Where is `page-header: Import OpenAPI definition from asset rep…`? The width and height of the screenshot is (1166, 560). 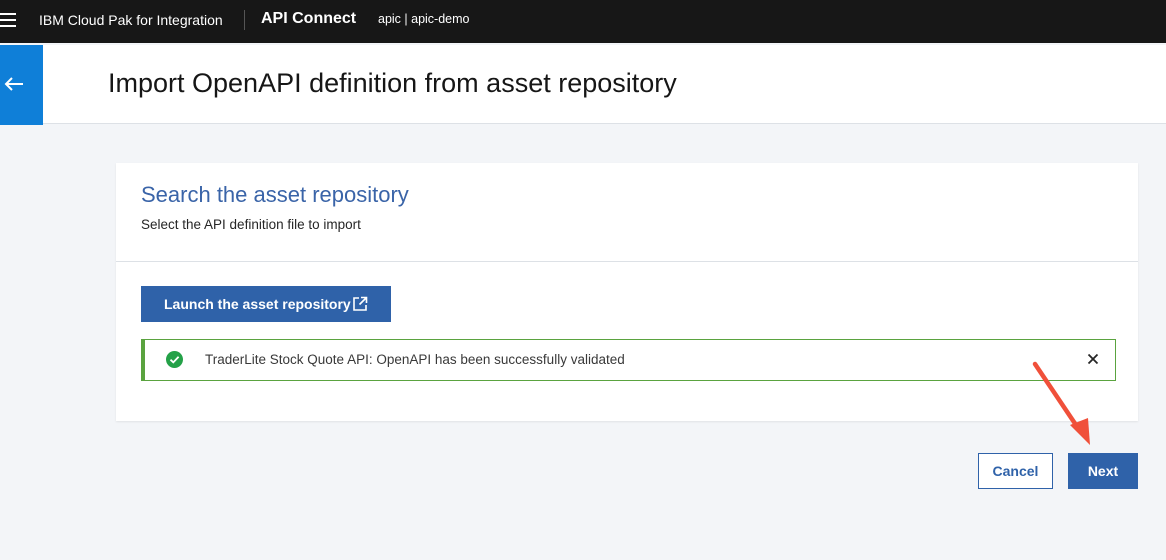
page-header: Import OpenAPI definition from asset rep… is located at coordinates (583, 85).